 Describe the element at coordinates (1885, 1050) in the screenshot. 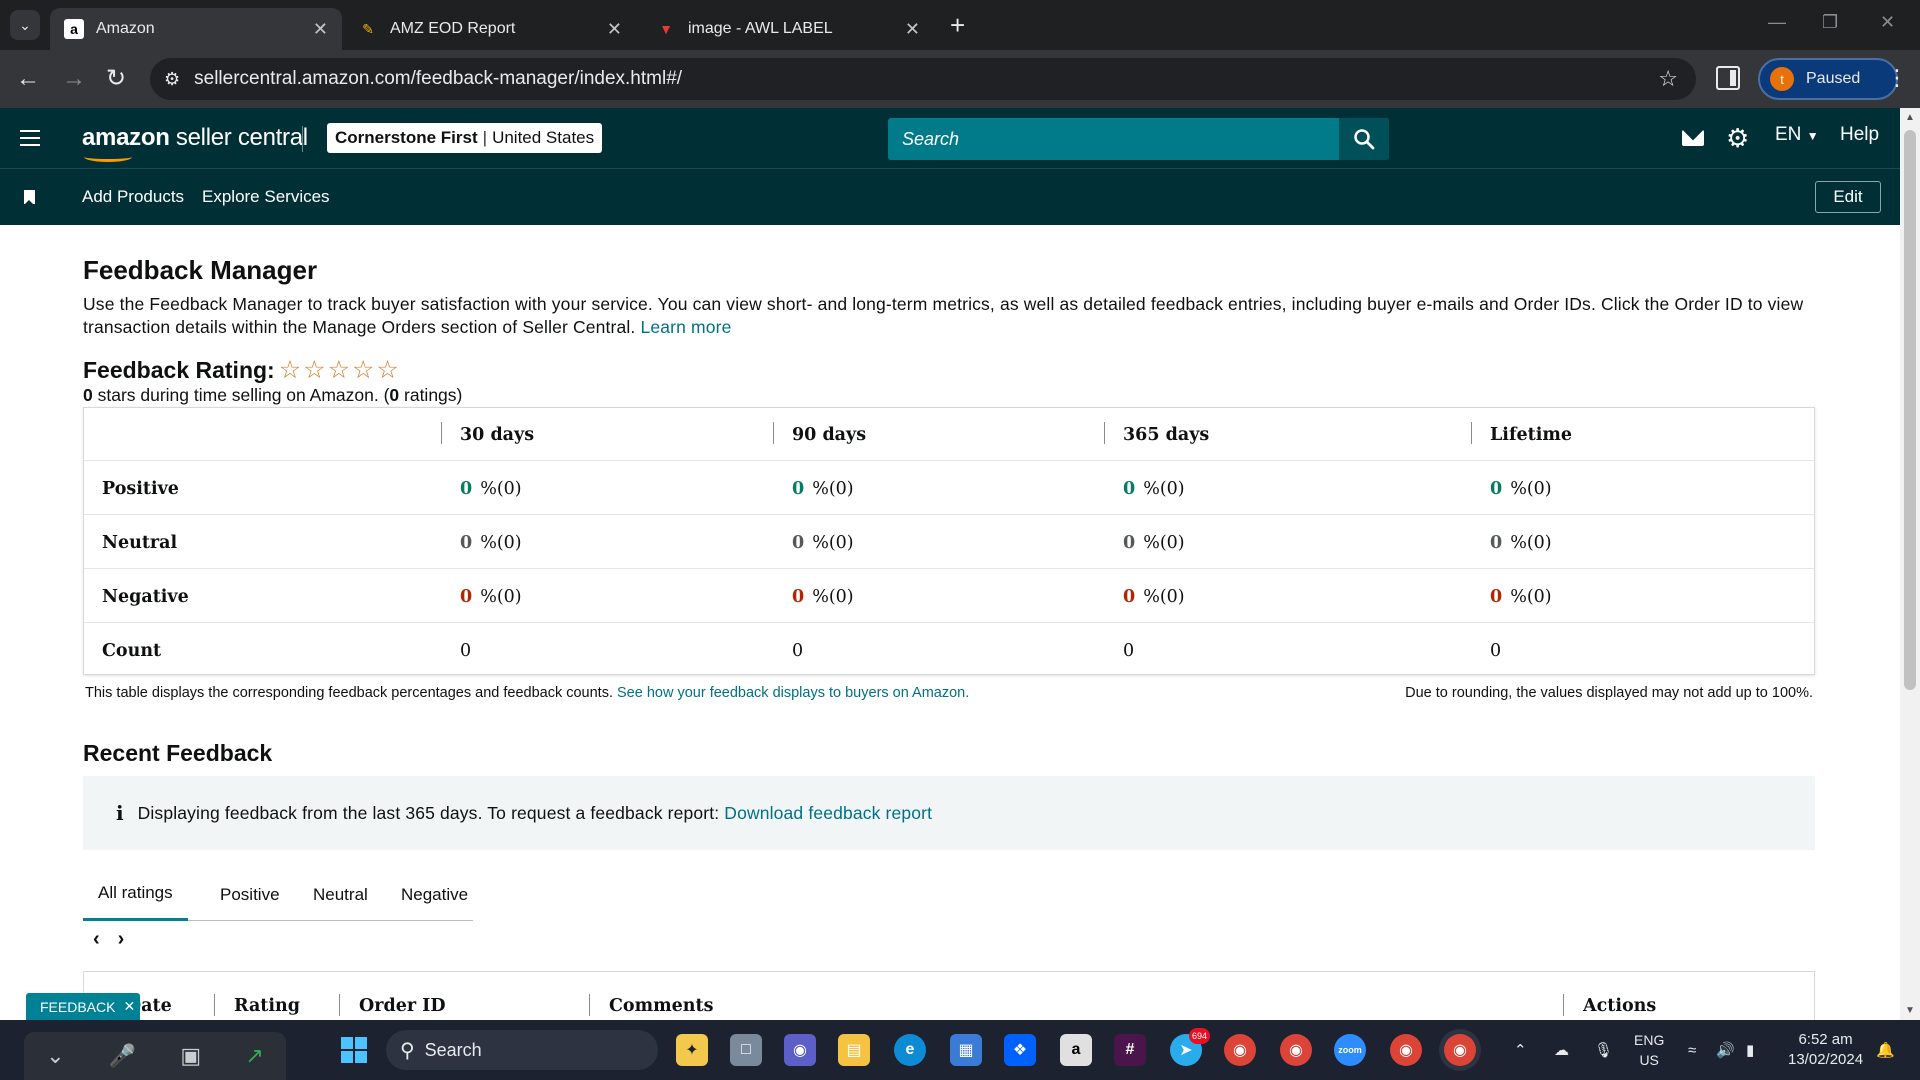

I see `notification-bell-icon: 🔔` at that location.